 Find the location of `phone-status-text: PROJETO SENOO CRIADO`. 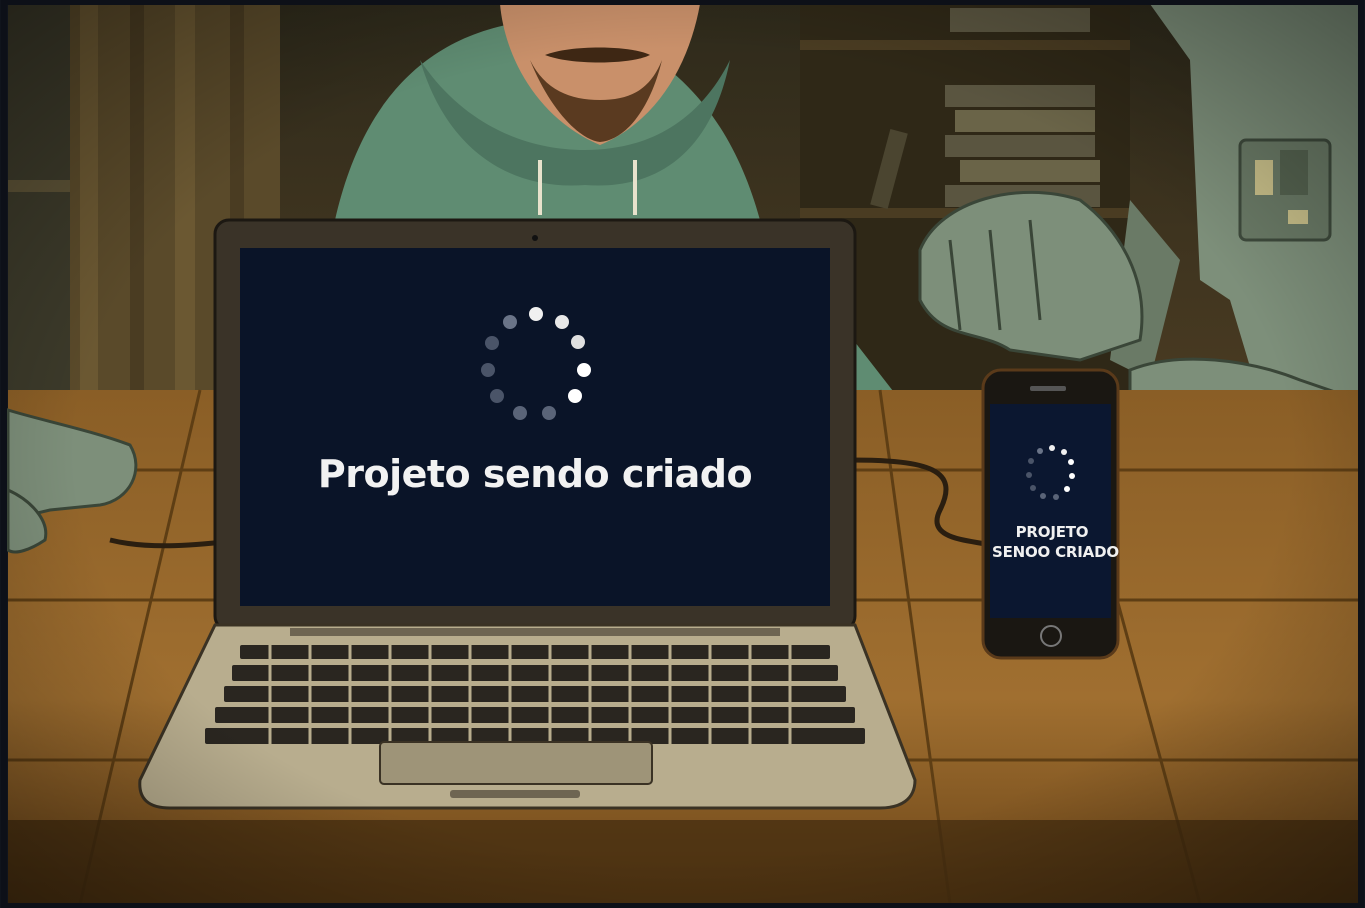

phone-status-text: PROJETO SENOO CRIADO is located at coordinates (1055, 542).